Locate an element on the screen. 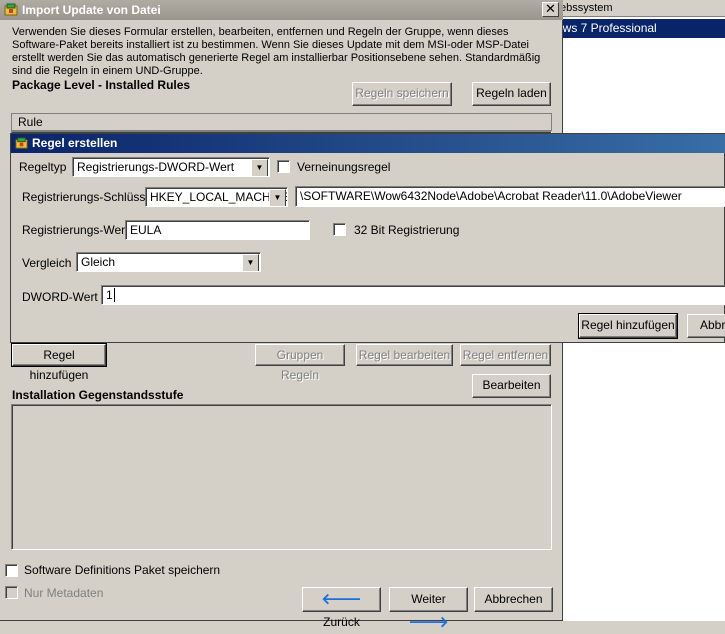  registry-value-label: Registrierungs-Wert is located at coordinates (75, 230).